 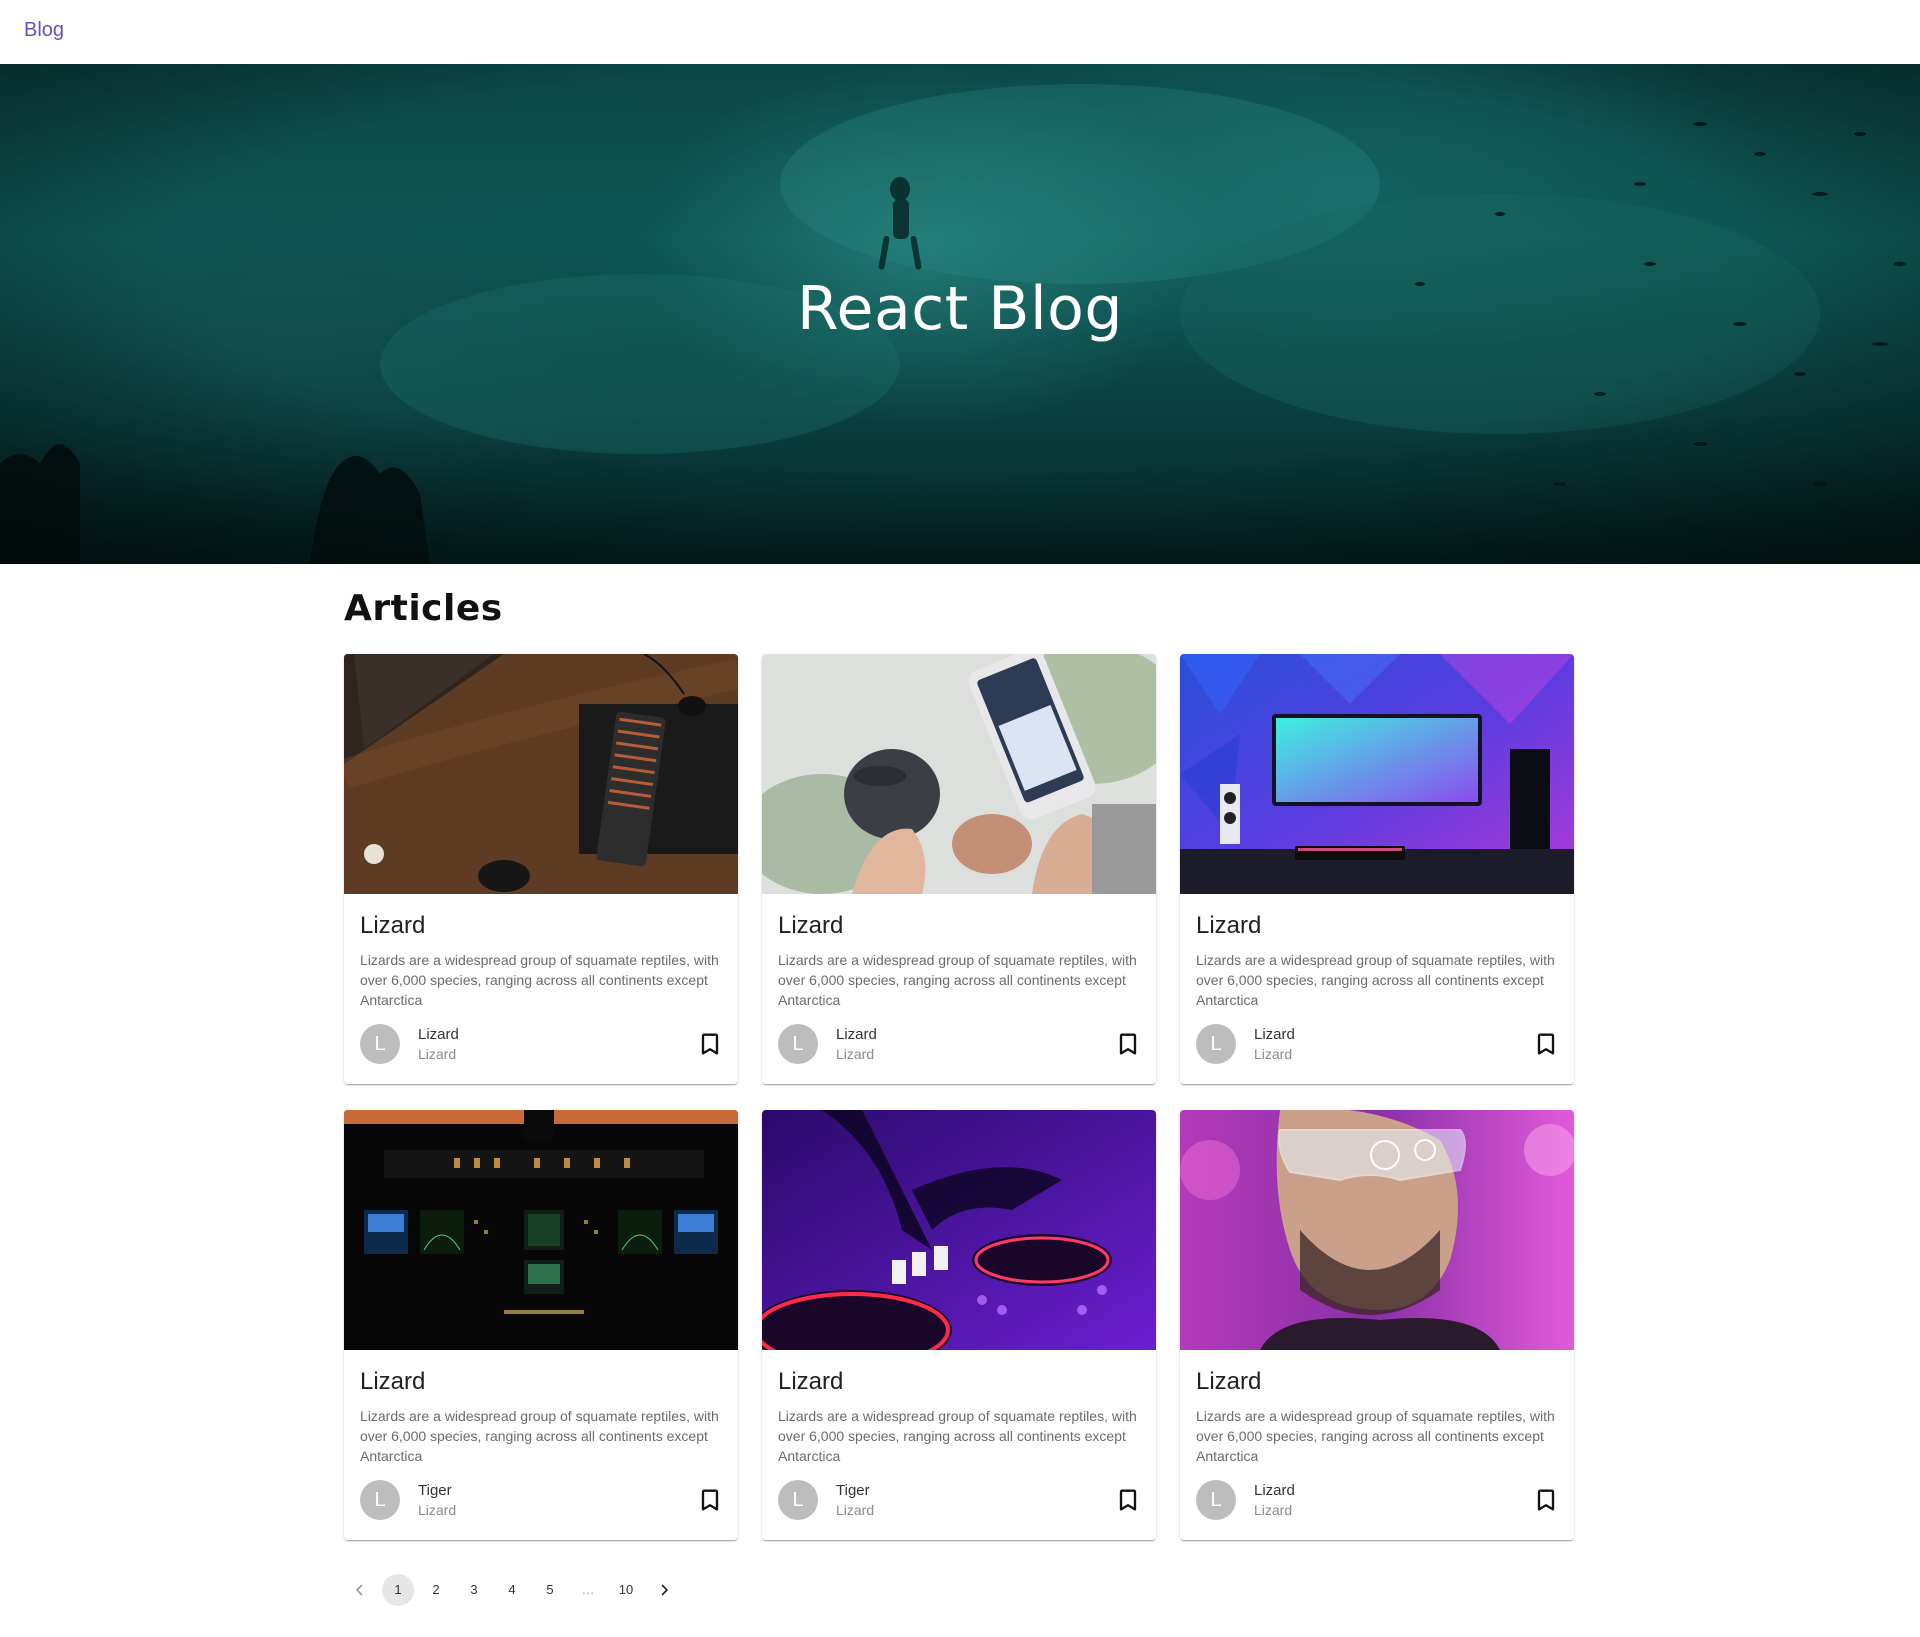 I want to click on card-image-vr-glasses-man, so click(x=1377, y=1230).